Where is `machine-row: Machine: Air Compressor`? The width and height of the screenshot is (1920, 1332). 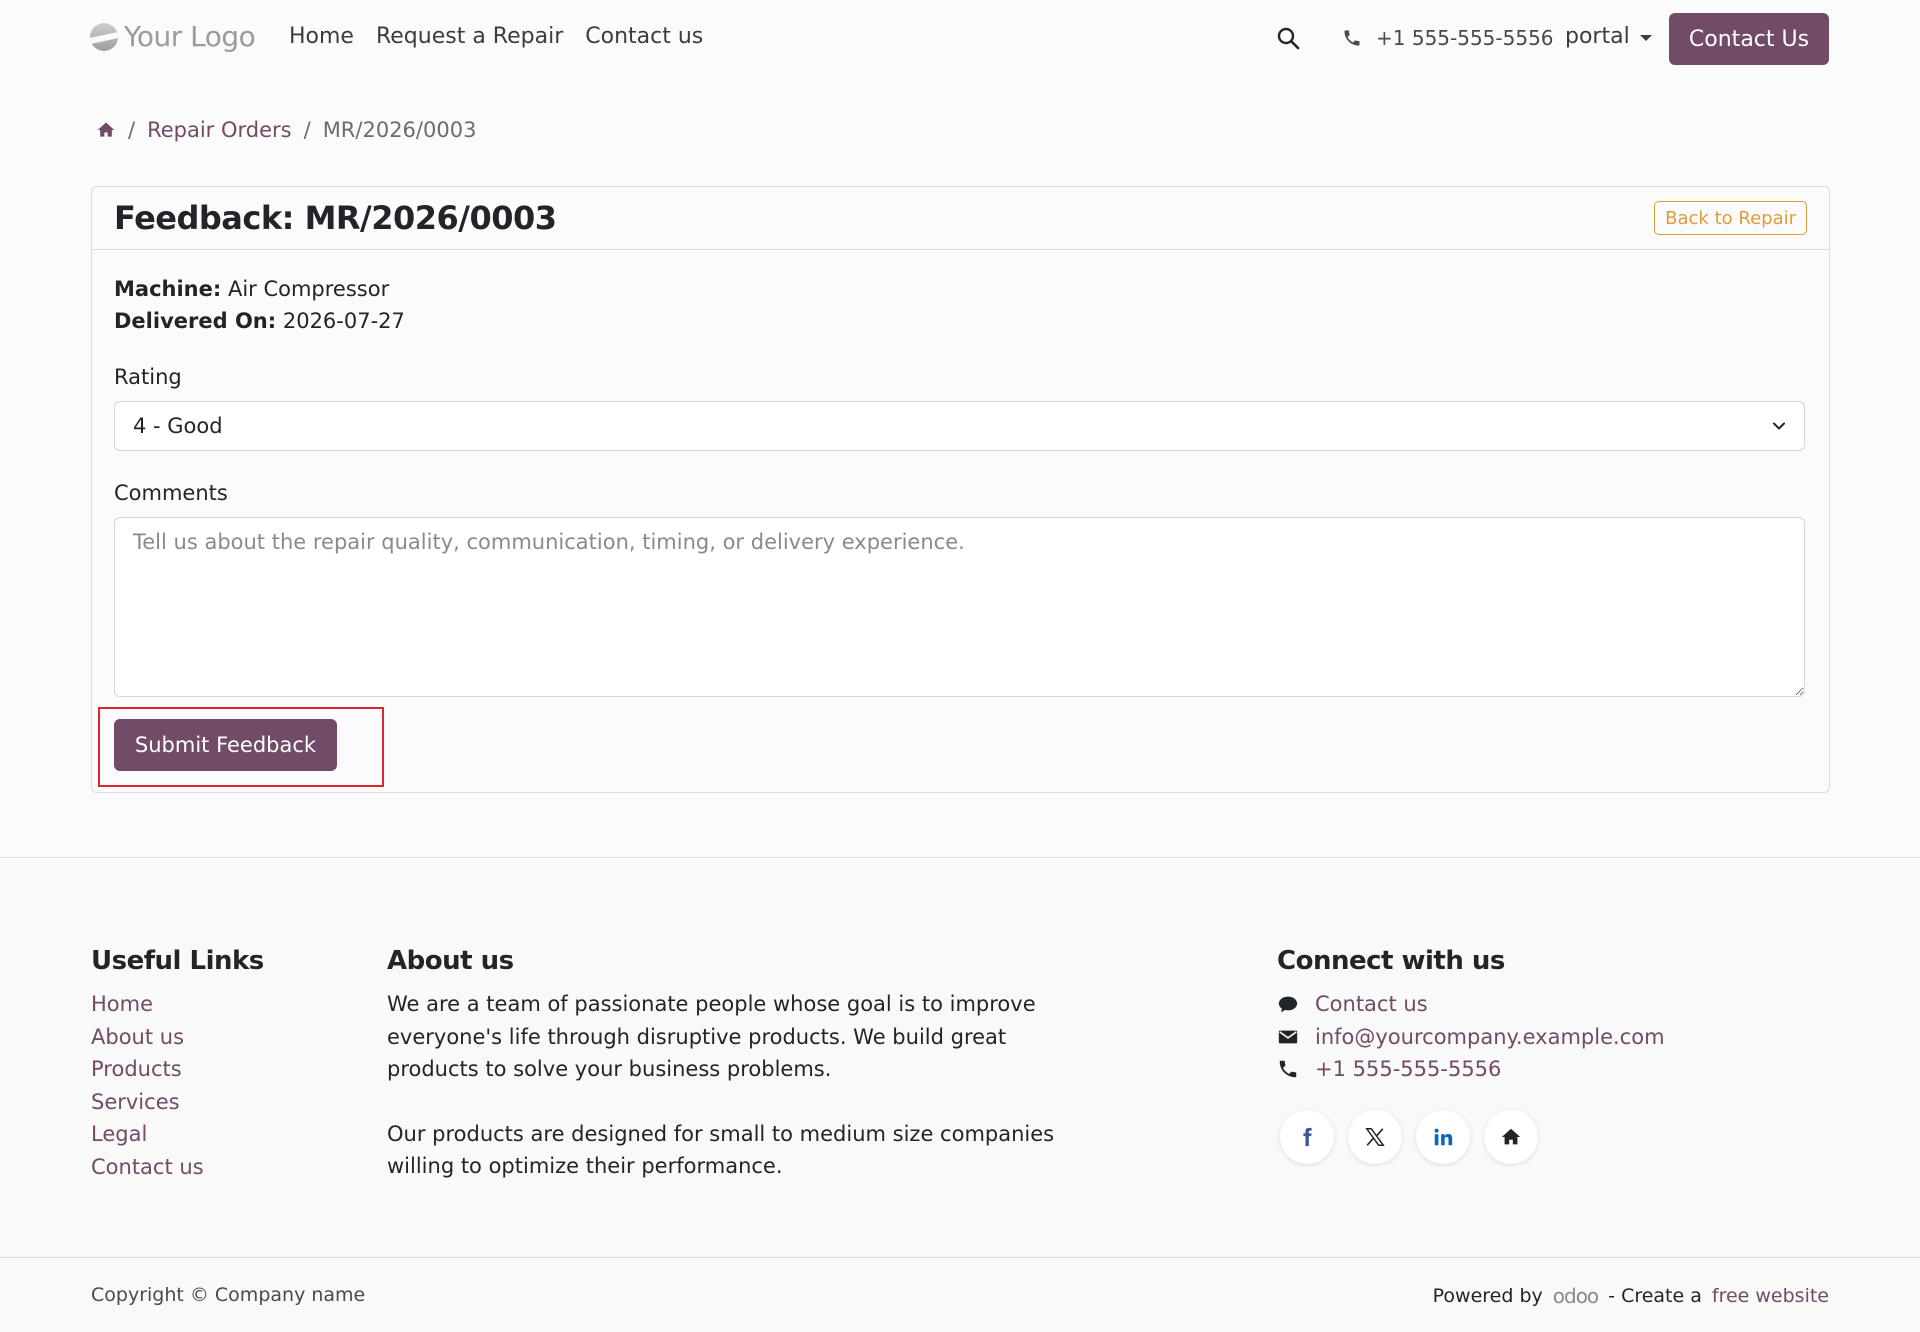
machine-row: Machine: Air Compressor is located at coordinates (259, 289).